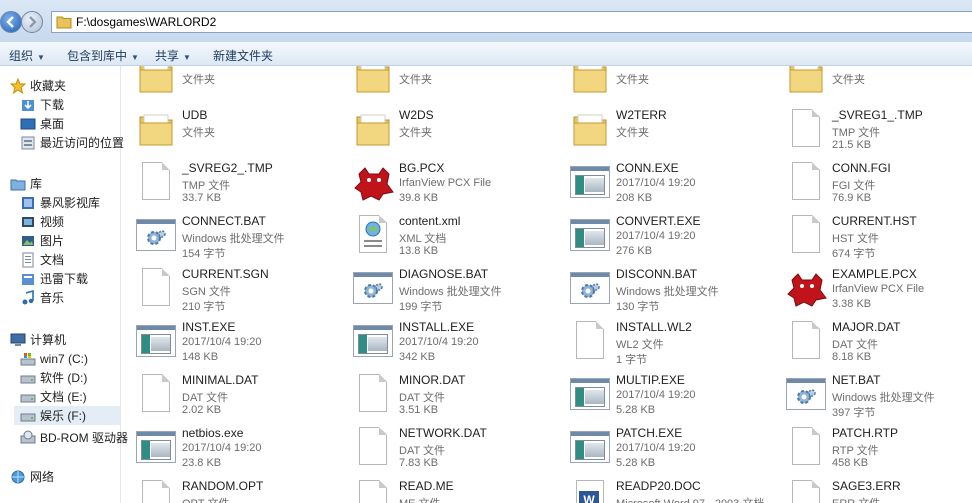  I want to click on video-library-icon, so click(28, 203).